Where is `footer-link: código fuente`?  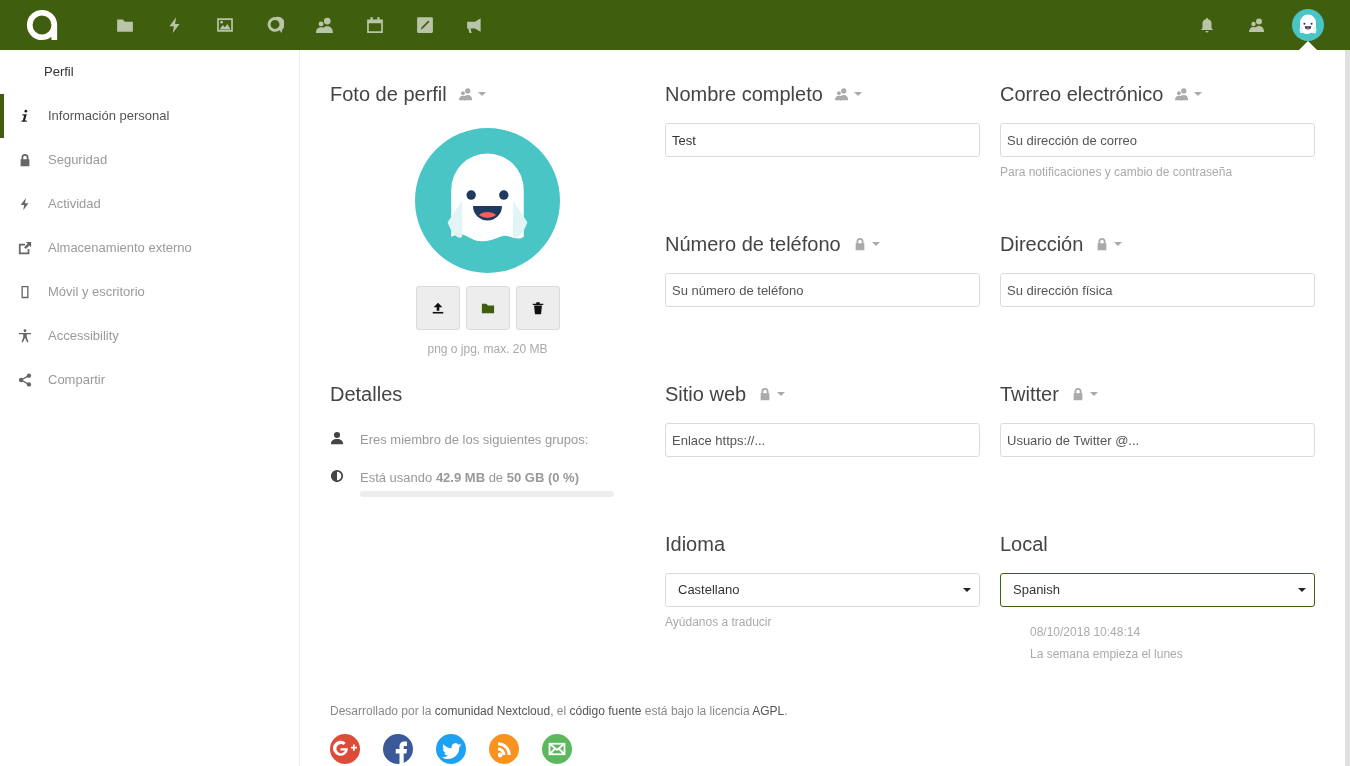
footer-link: código fuente is located at coordinates (605, 711).